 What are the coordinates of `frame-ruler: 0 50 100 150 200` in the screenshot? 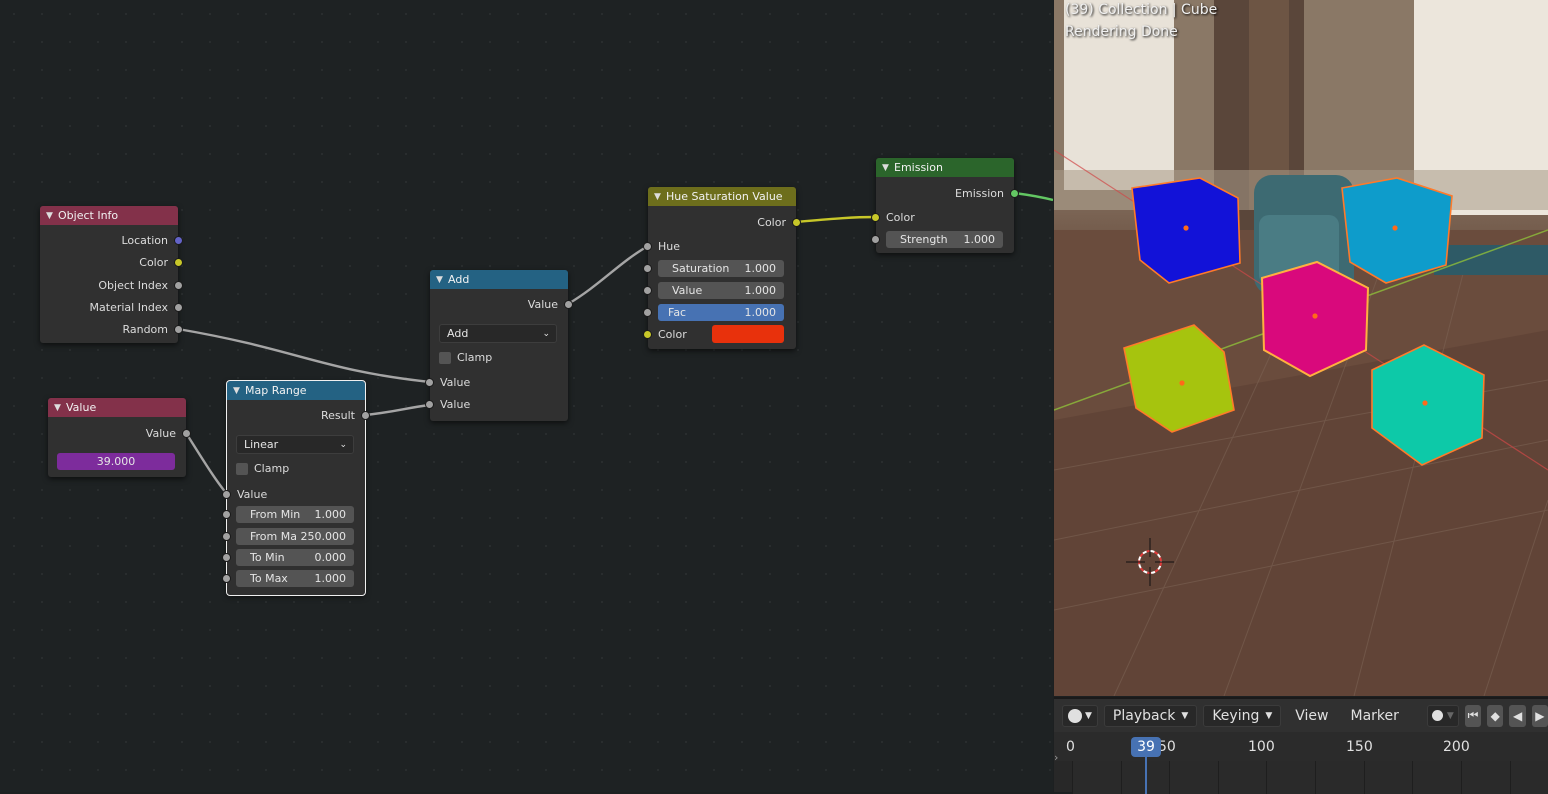 It's located at (1301, 746).